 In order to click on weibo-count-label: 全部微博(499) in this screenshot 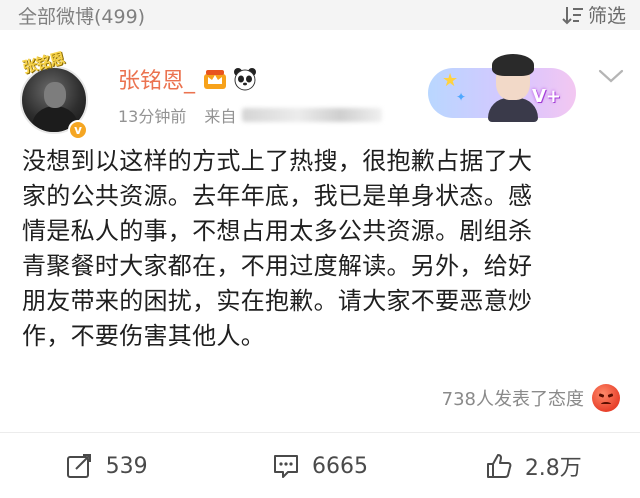, I will do `click(82, 17)`.